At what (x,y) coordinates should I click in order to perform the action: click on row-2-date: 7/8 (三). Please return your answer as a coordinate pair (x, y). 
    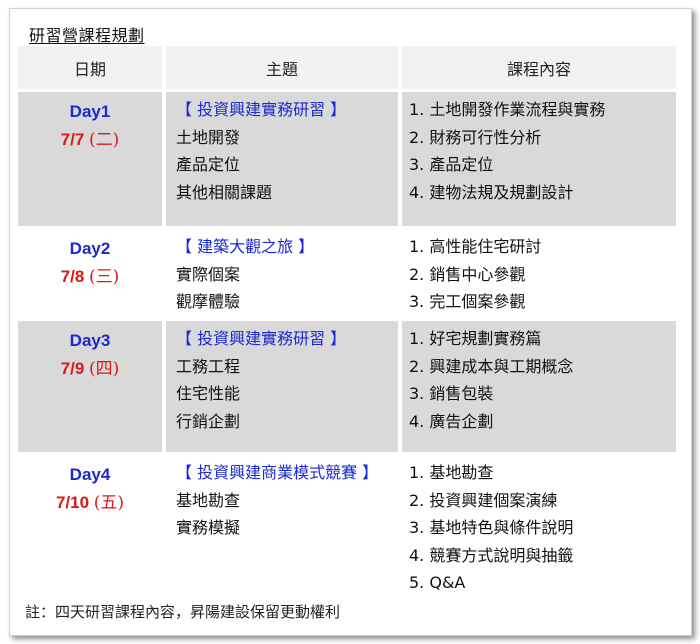
    Looking at the image, I should click on (90, 277).